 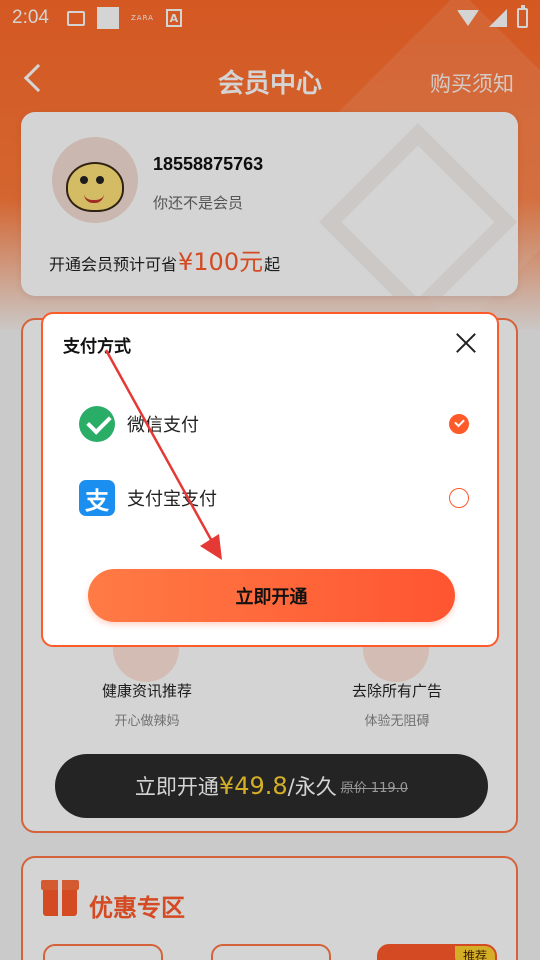 I want to click on alipay-glyph: 支, so click(x=97, y=500).